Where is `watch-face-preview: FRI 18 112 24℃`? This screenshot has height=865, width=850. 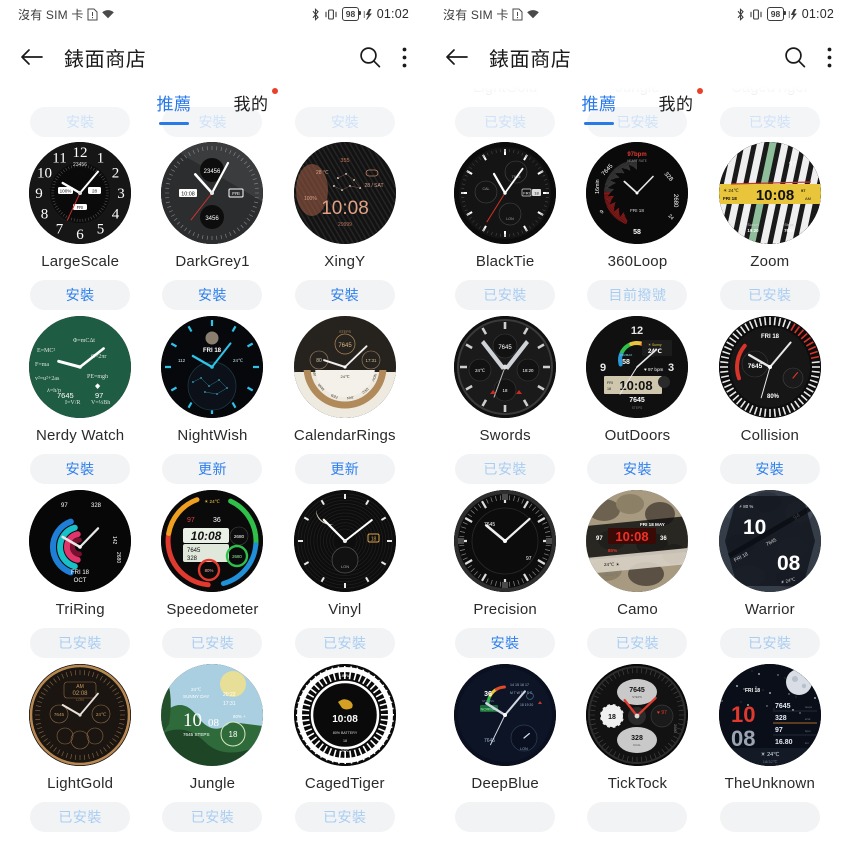
watch-face-preview: FRI 18 112 24℃ is located at coordinates (212, 367).